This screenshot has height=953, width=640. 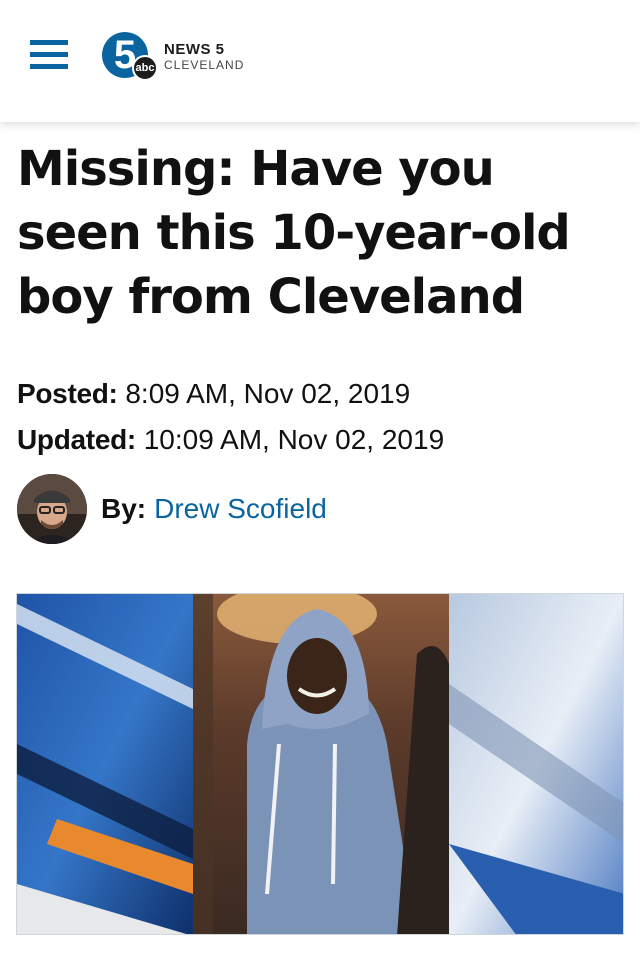 I want to click on menu-button, so click(x=49, y=54).